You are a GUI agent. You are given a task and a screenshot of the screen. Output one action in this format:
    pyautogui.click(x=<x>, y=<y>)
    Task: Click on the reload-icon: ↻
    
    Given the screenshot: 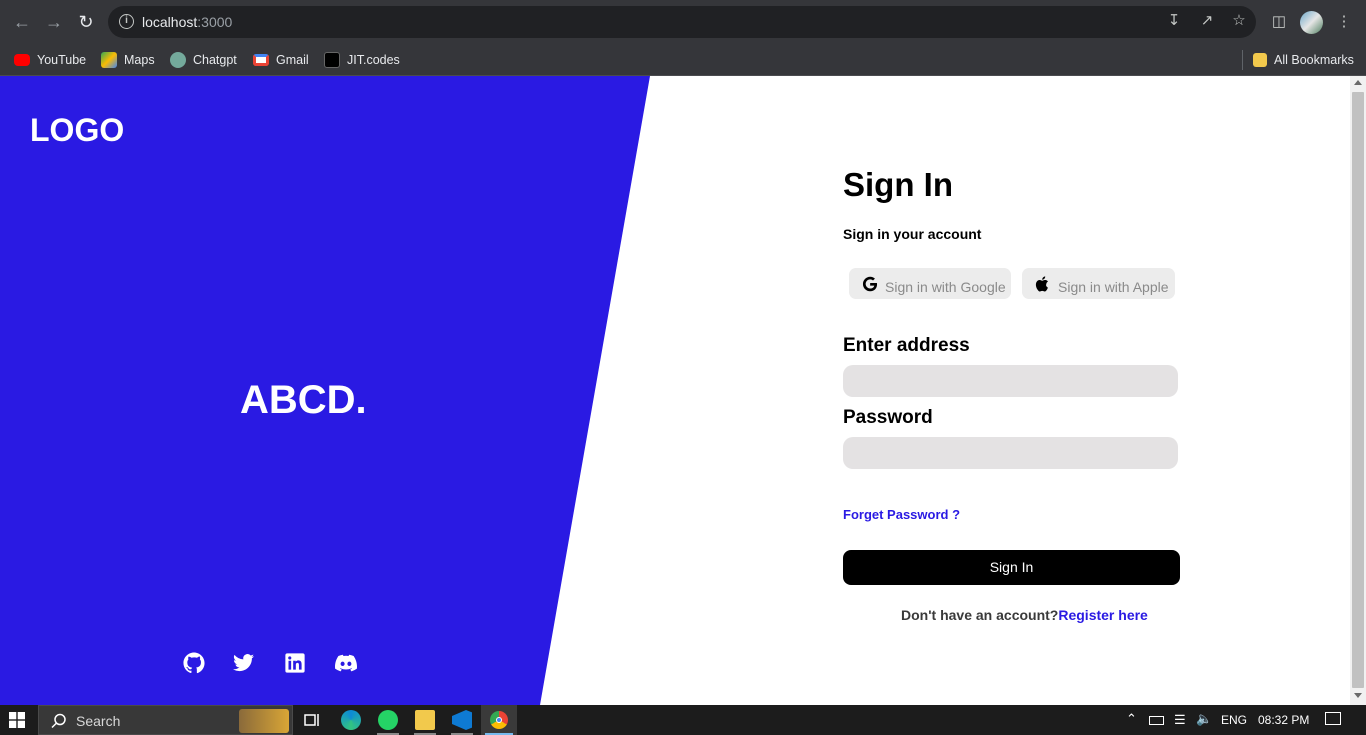 What is the action you would take?
    pyautogui.click(x=86, y=22)
    